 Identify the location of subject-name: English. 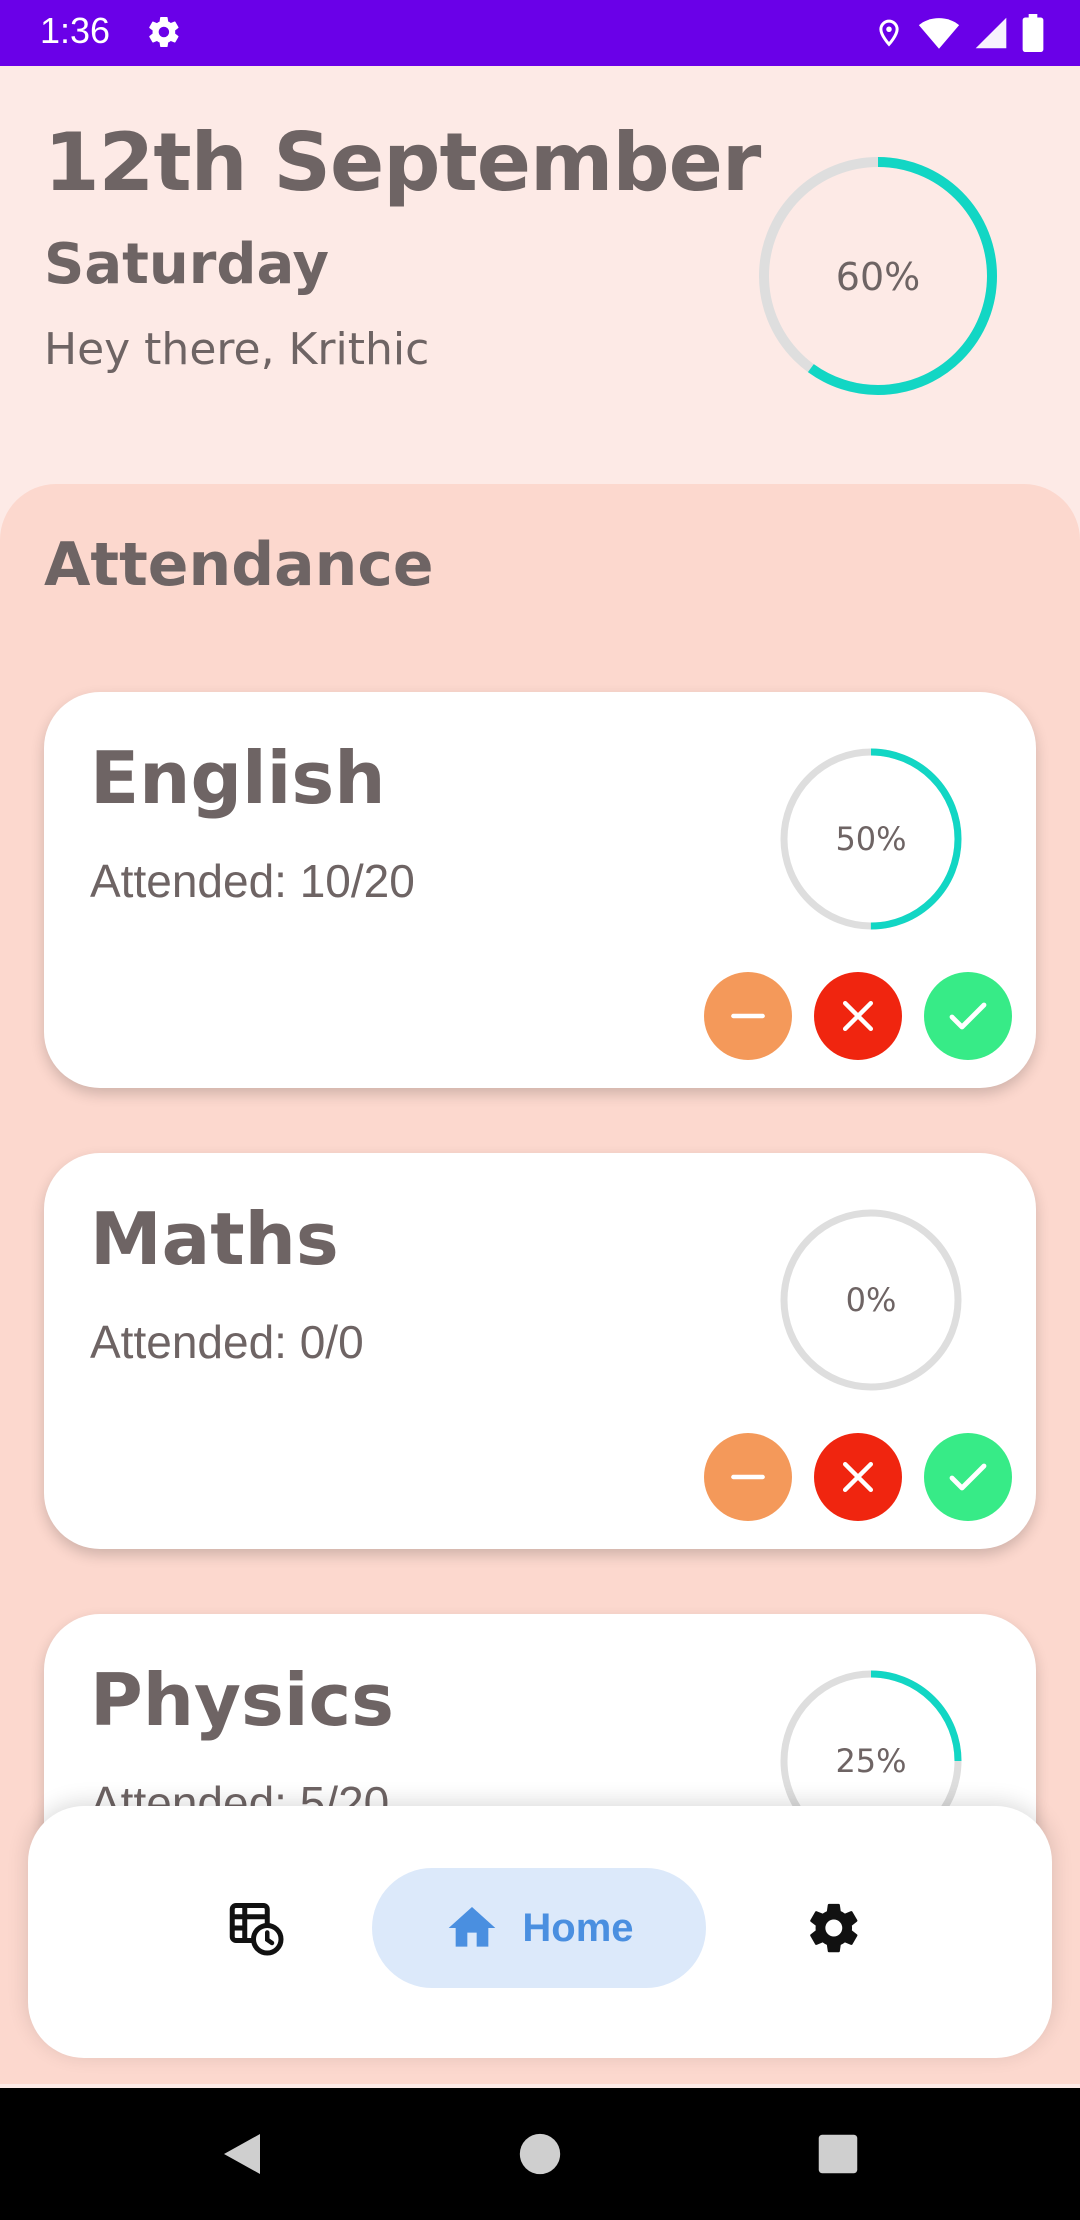
(238, 778).